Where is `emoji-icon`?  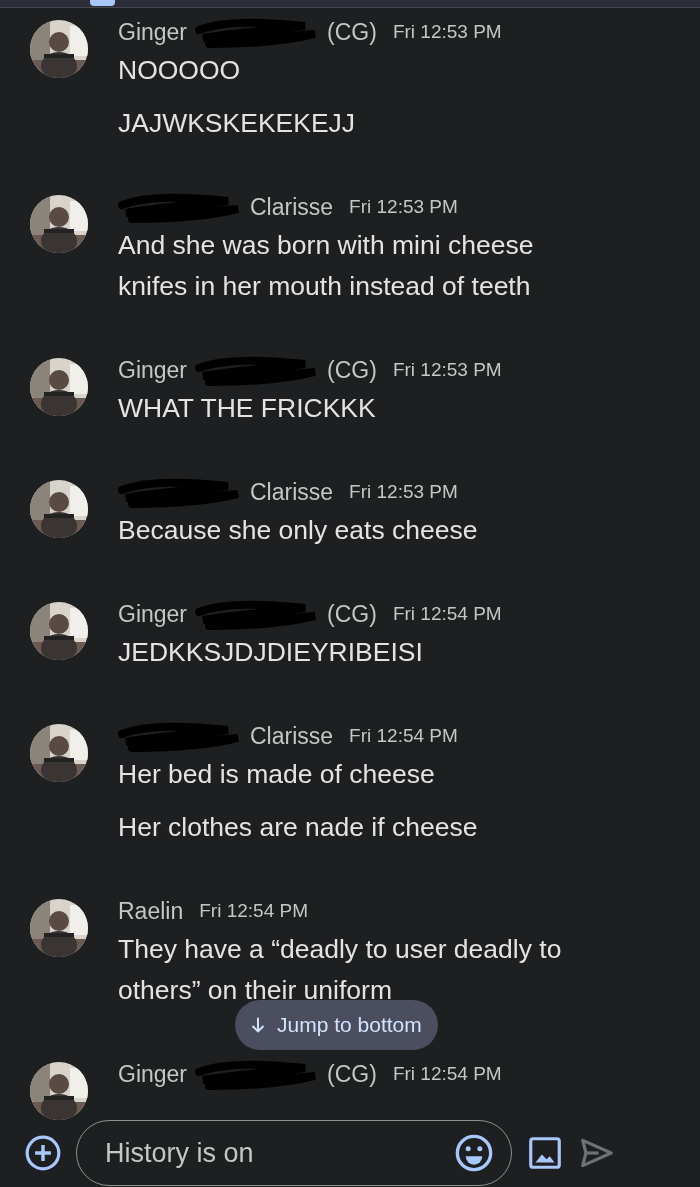 emoji-icon is located at coordinates (474, 1153).